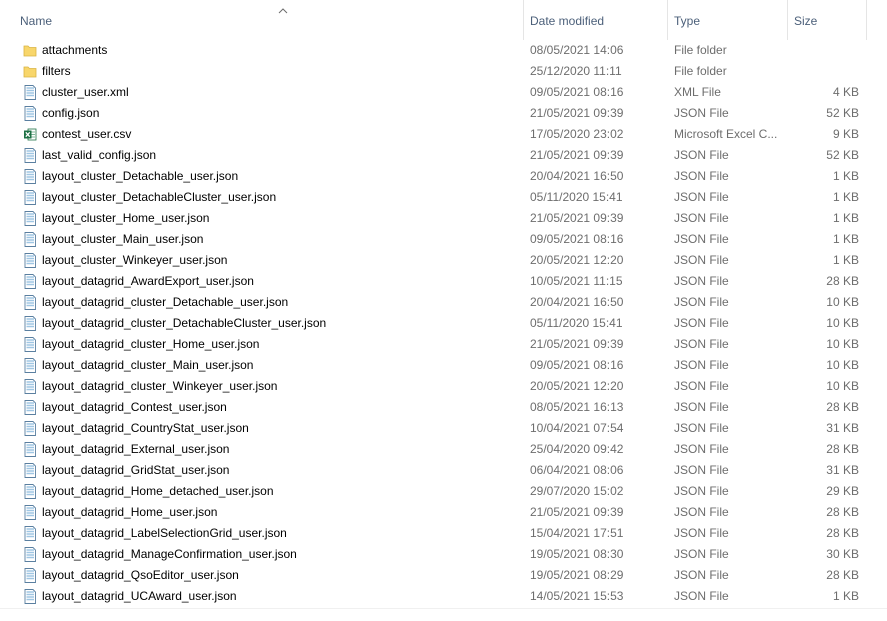 The width and height of the screenshot is (887, 621). What do you see at coordinates (135, 260) in the screenshot?
I see `file-name: layout_cluster_Winkeyer_user.json` at bounding box center [135, 260].